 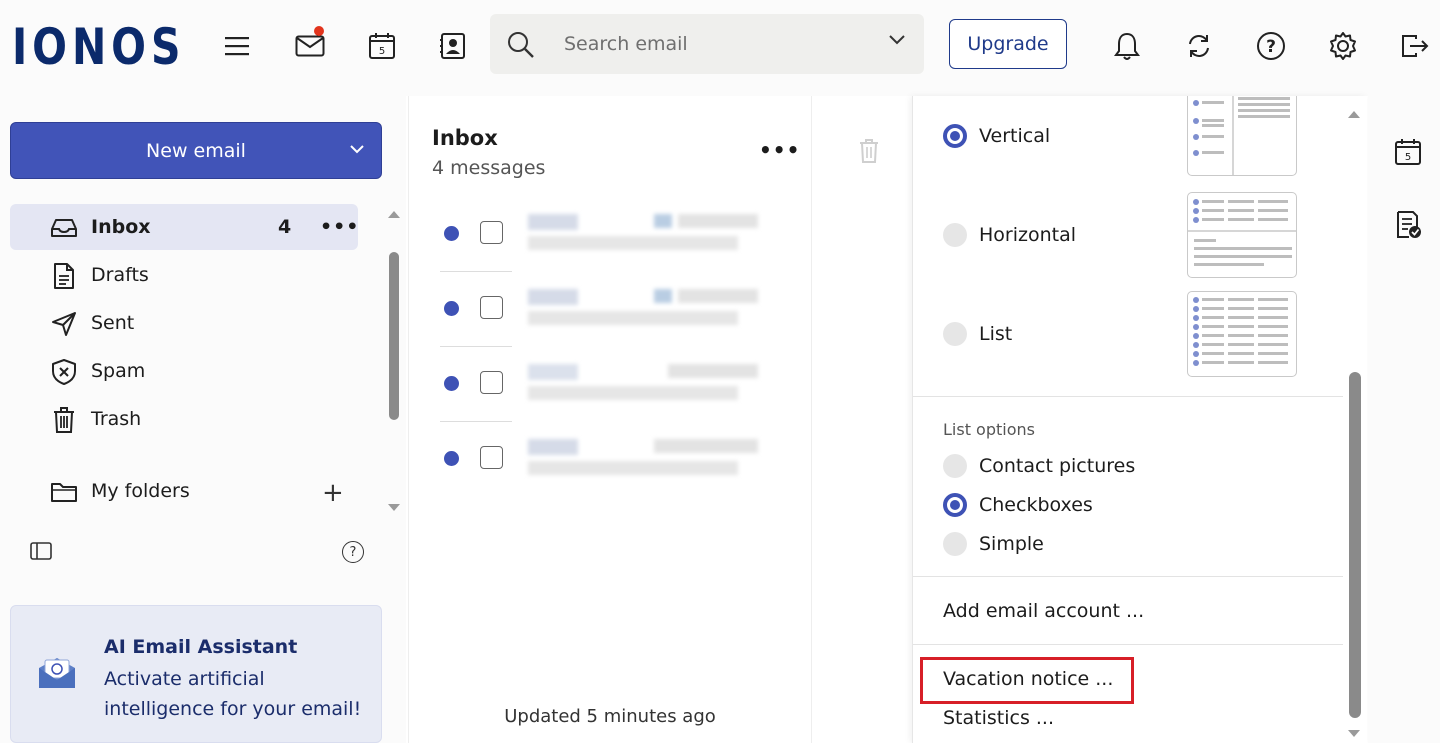 I want to click on sidebar-item-label: Sent, so click(x=113, y=323).